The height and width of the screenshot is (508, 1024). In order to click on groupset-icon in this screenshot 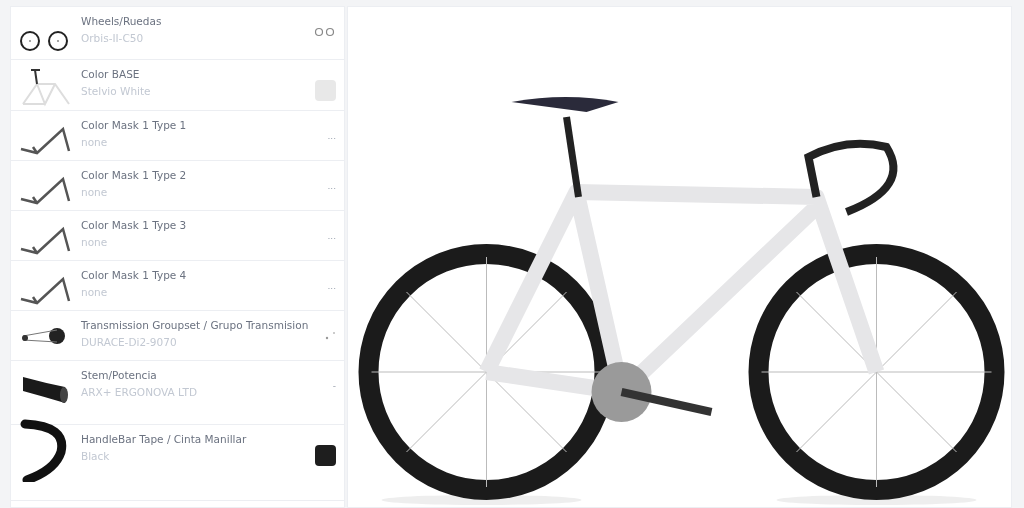, I will do `click(44, 336)`.